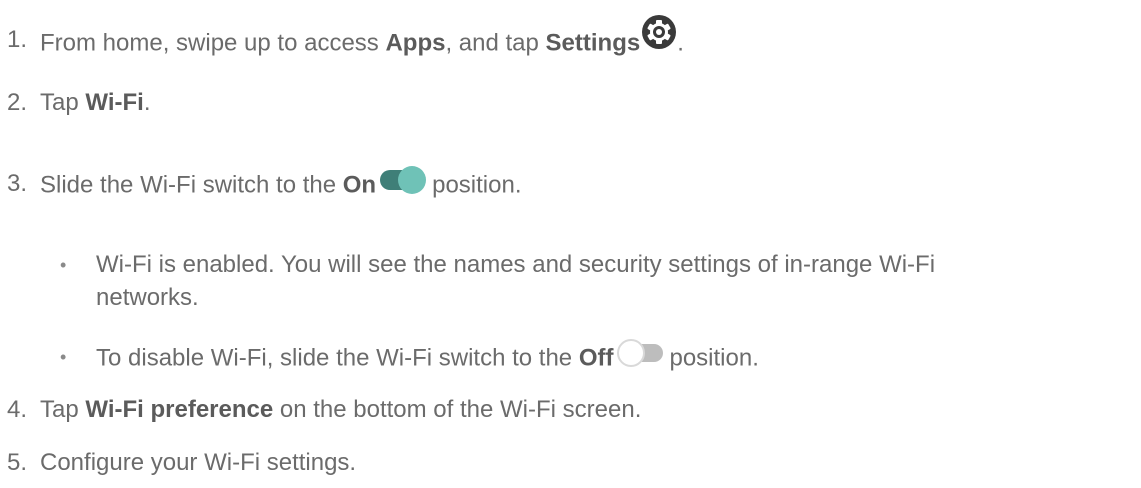 This screenshot has width=1141, height=488. What do you see at coordinates (198, 462) in the screenshot?
I see `step-text: Configure your Wi-Fi settings.` at bounding box center [198, 462].